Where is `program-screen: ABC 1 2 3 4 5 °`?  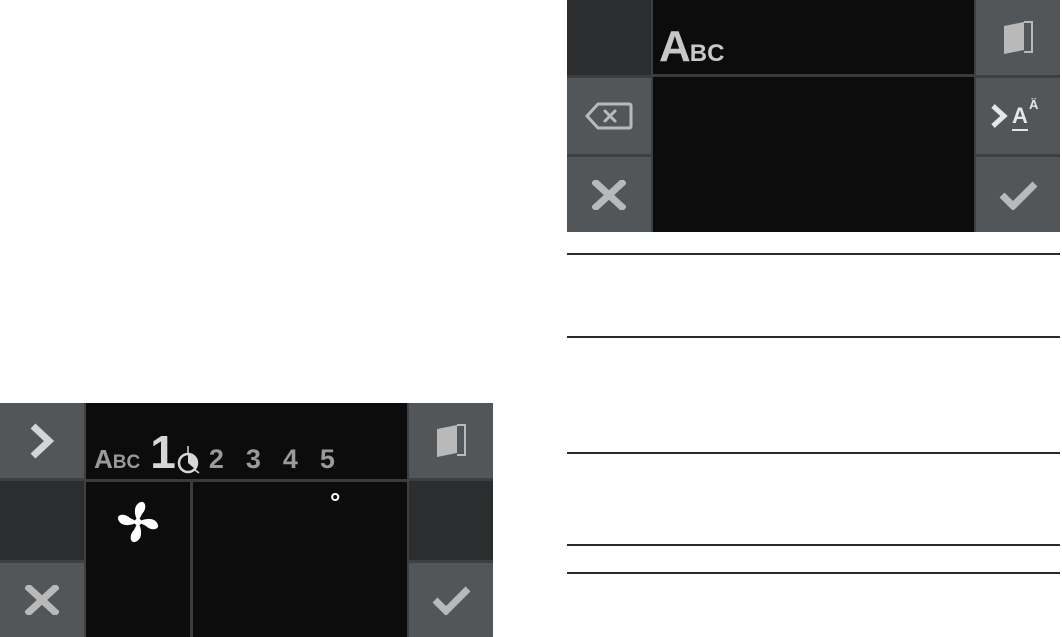
program-screen: ABC 1 2 3 4 5 ° is located at coordinates (246, 520).